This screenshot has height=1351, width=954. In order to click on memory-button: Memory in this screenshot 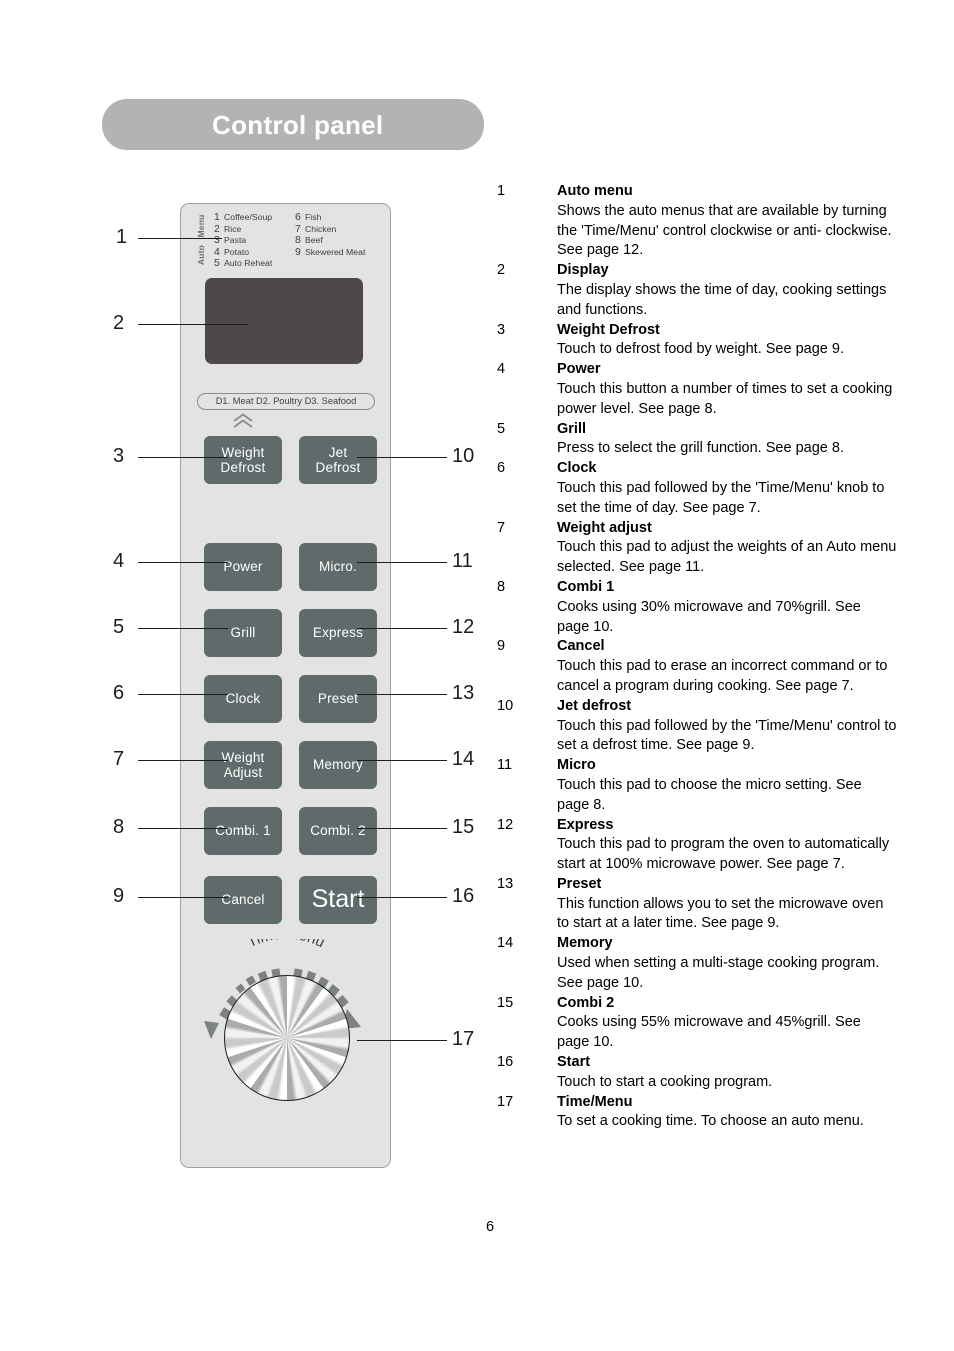, I will do `click(338, 765)`.